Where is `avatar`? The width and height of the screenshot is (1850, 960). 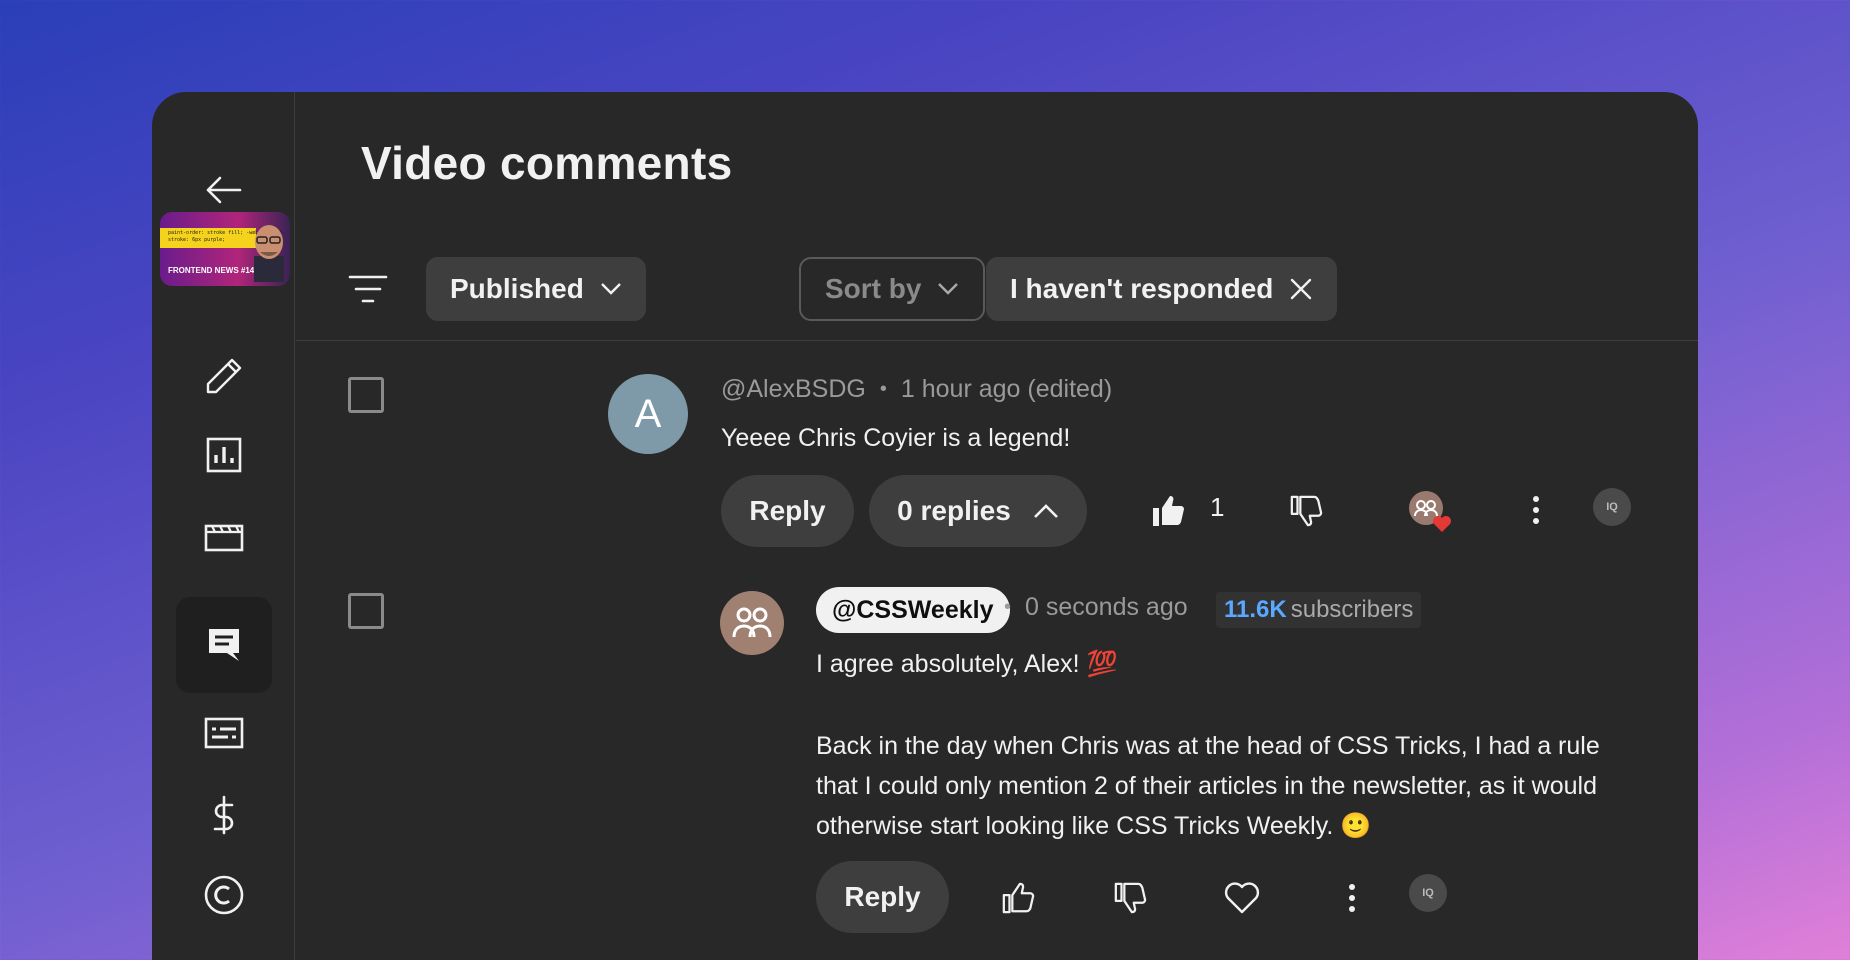
avatar is located at coordinates (752, 623).